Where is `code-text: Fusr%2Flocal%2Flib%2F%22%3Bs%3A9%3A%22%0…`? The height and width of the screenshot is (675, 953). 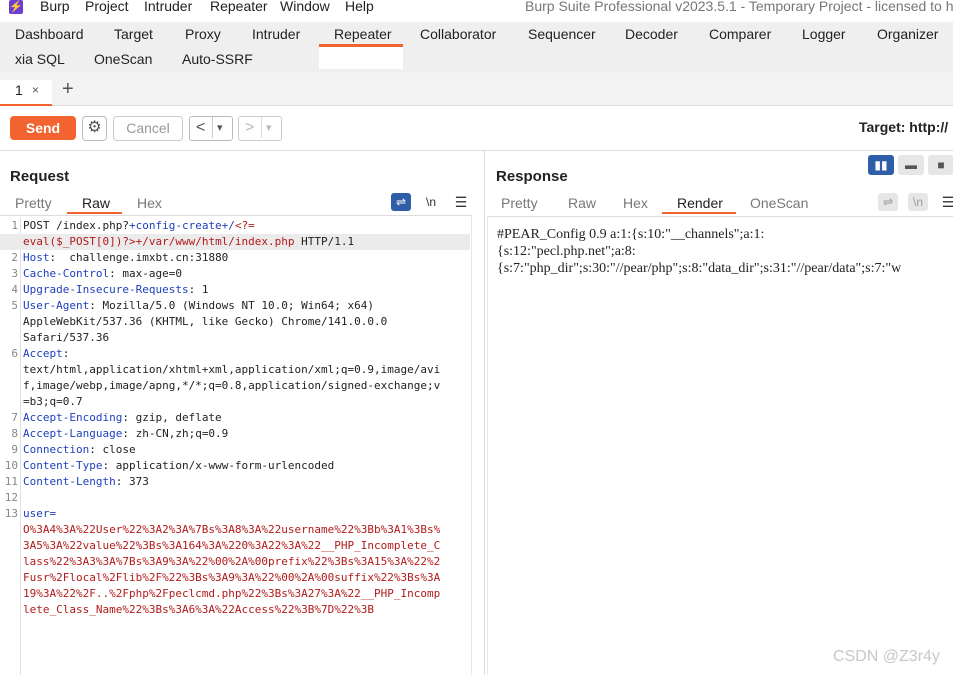
code-text: Fusr%2Flocal%2Flib%2F%22%3Bs%3A9%3A%22%0… is located at coordinates (246, 578).